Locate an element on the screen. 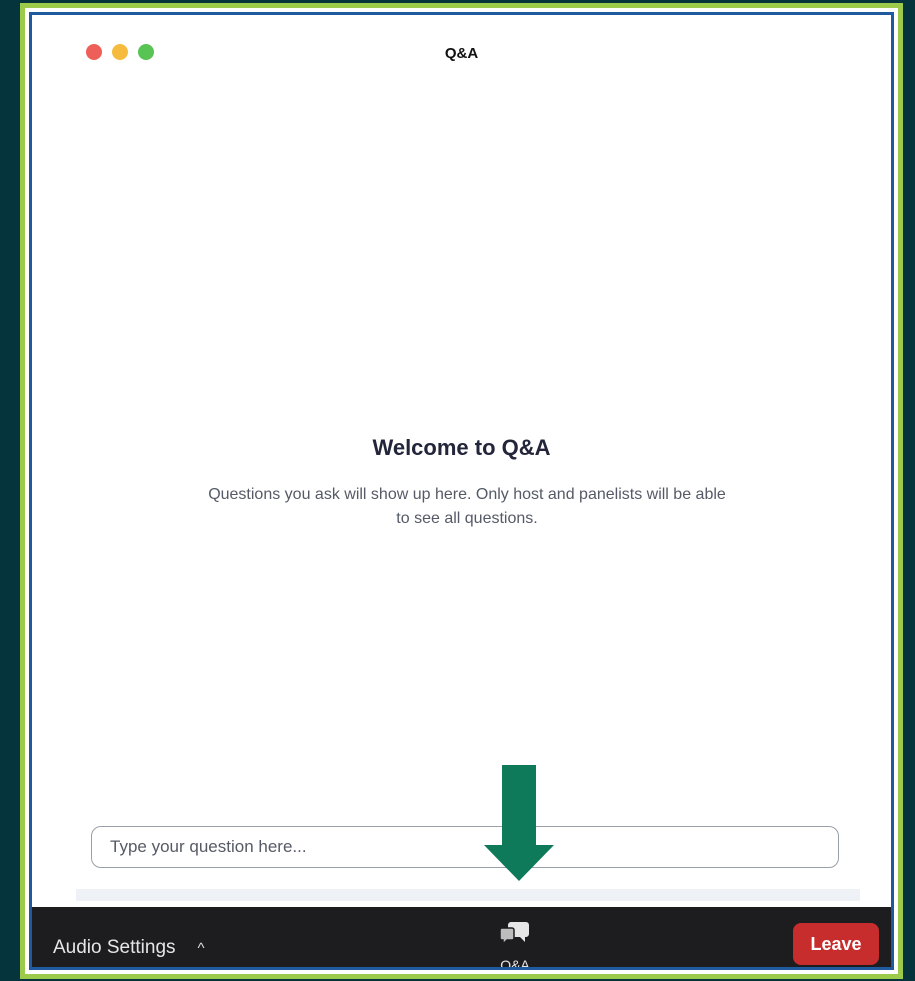 This screenshot has width=915, height=981. speech-bubbles-icon is located at coordinates (514, 934).